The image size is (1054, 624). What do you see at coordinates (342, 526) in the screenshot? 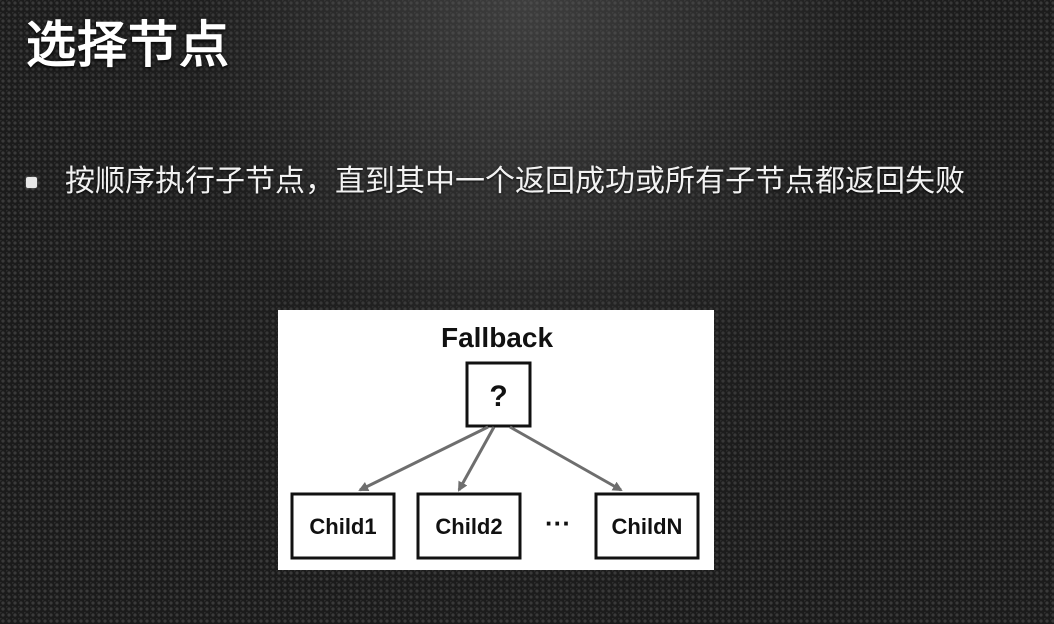
I see `child-label-1: Child1` at bounding box center [342, 526].